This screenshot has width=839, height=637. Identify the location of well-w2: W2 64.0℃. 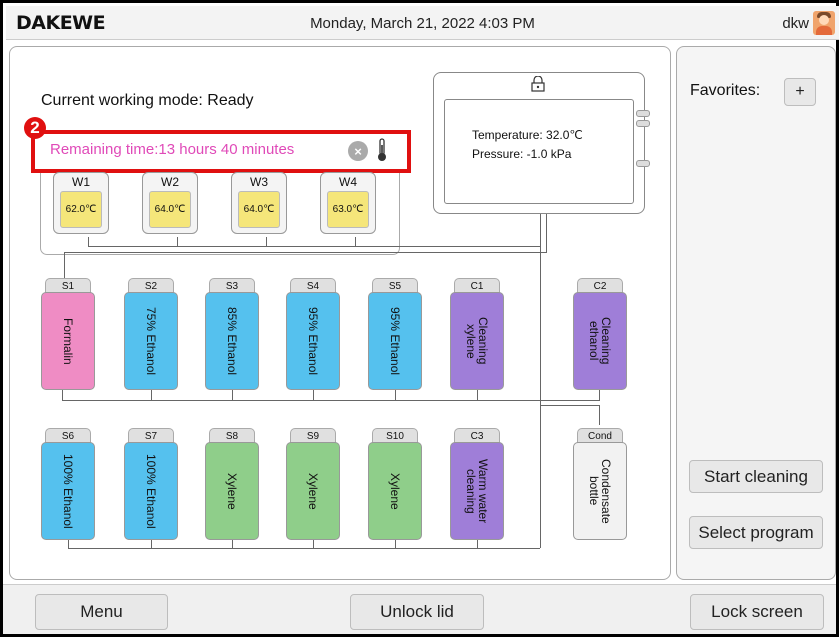
(170, 203).